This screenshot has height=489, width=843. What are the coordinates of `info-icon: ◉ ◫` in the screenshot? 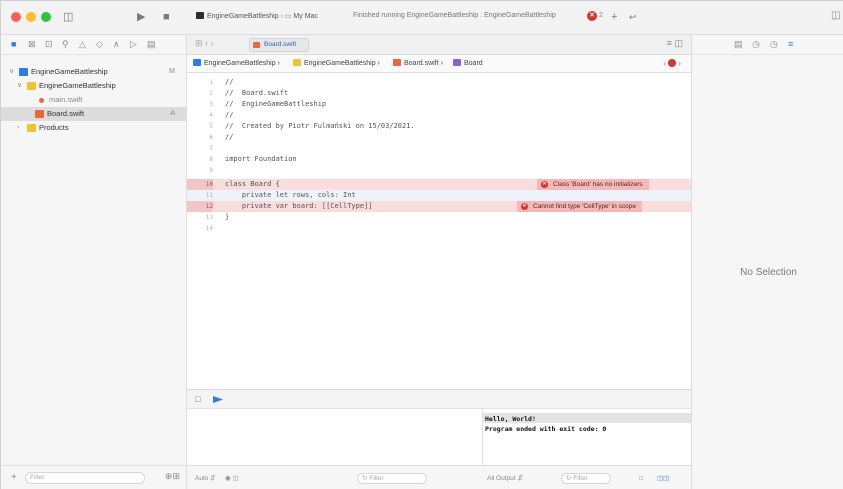 It's located at (232, 477).